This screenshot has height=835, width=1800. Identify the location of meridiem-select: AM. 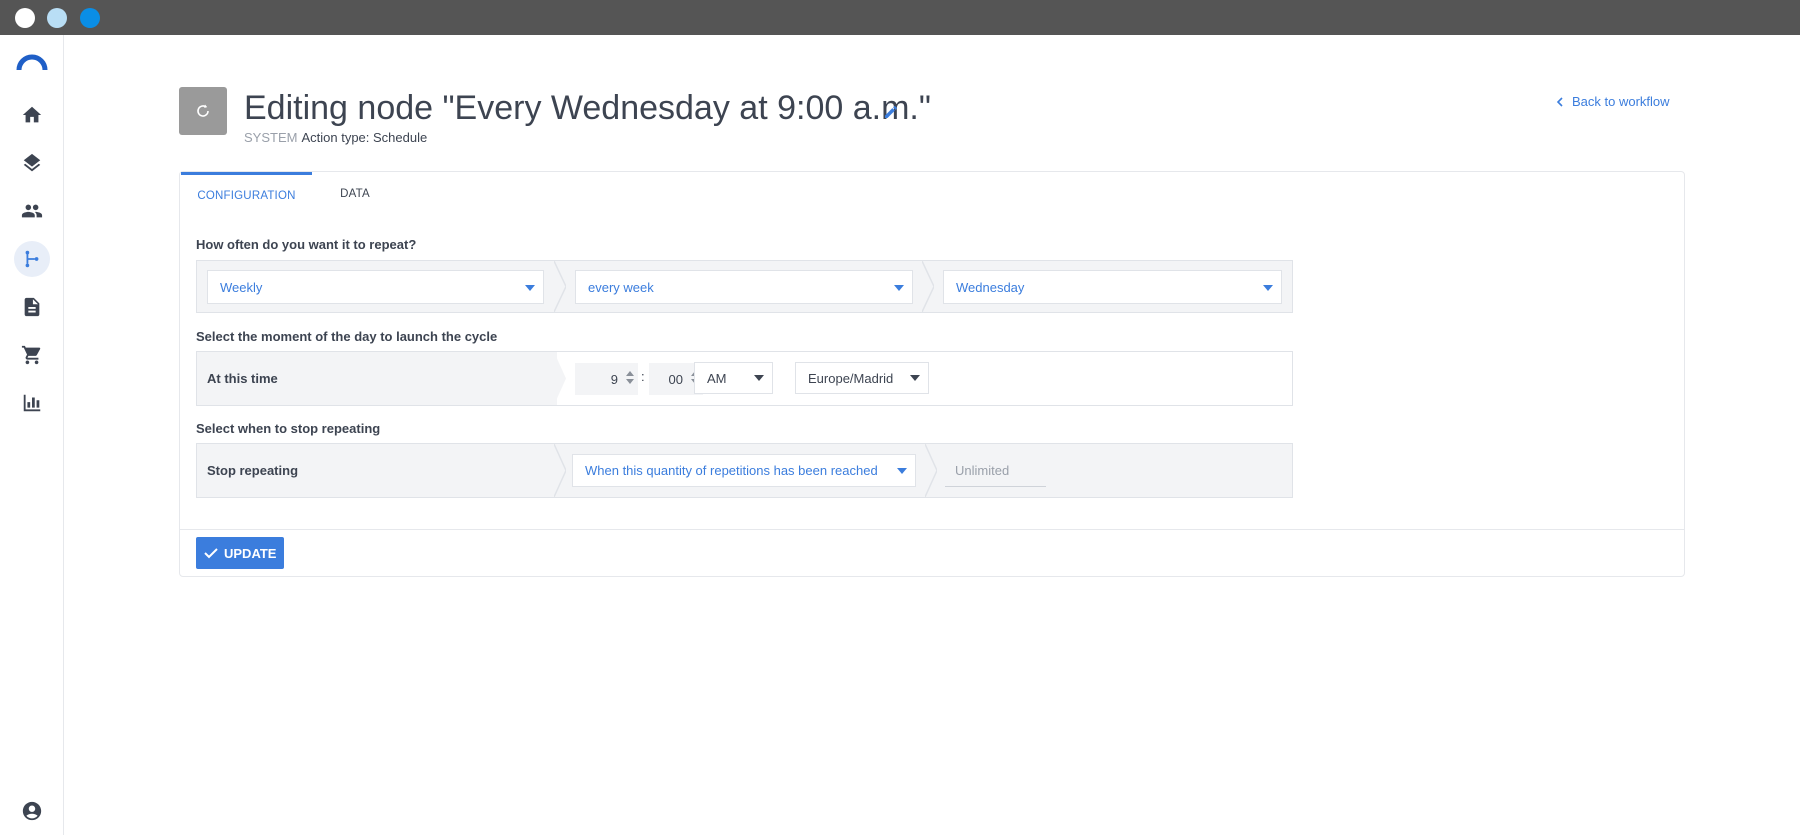
(733, 378).